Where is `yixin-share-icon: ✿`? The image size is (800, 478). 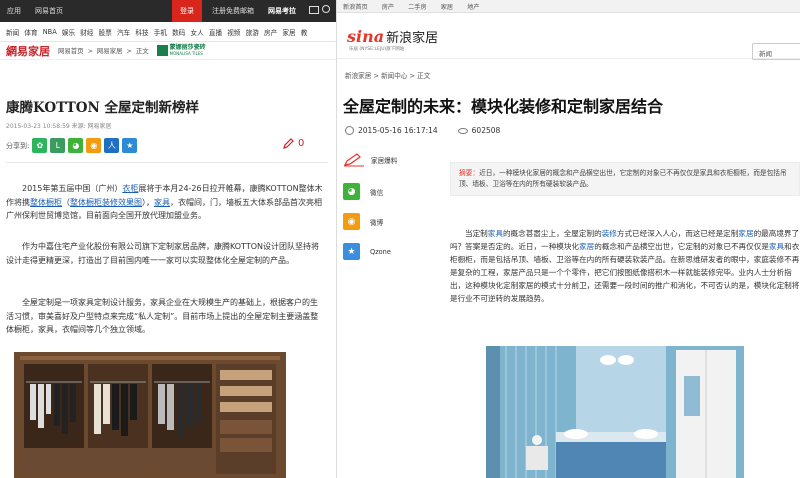
yixin-share-icon: ✿ is located at coordinates (40, 145).